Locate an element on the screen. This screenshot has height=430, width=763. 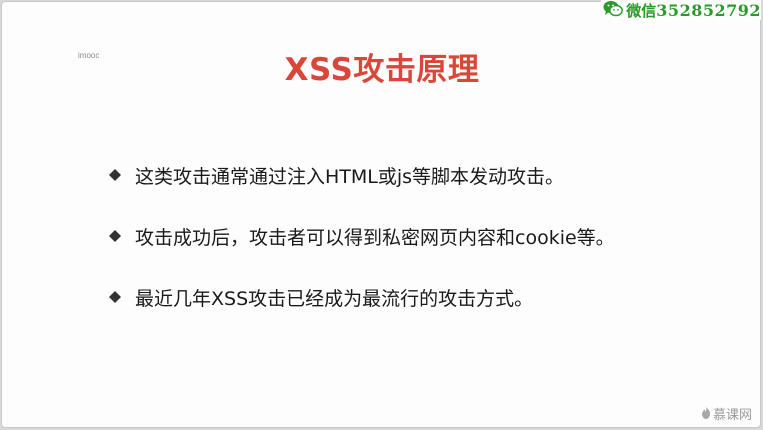
wechat-contact-overlay: 微信 352852792 is located at coordinates (681, 10).